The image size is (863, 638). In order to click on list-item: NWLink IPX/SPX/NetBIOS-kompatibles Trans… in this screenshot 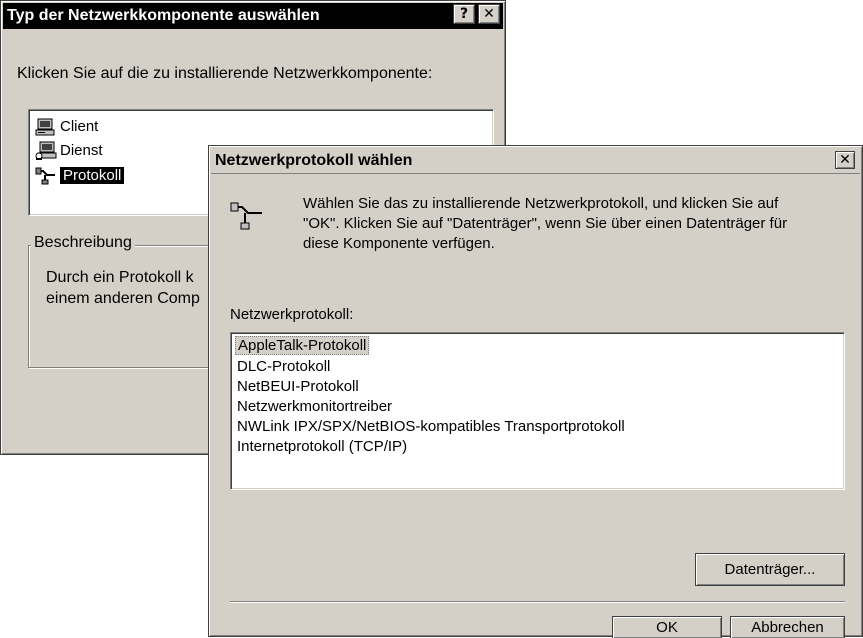, I will do `click(431, 426)`.